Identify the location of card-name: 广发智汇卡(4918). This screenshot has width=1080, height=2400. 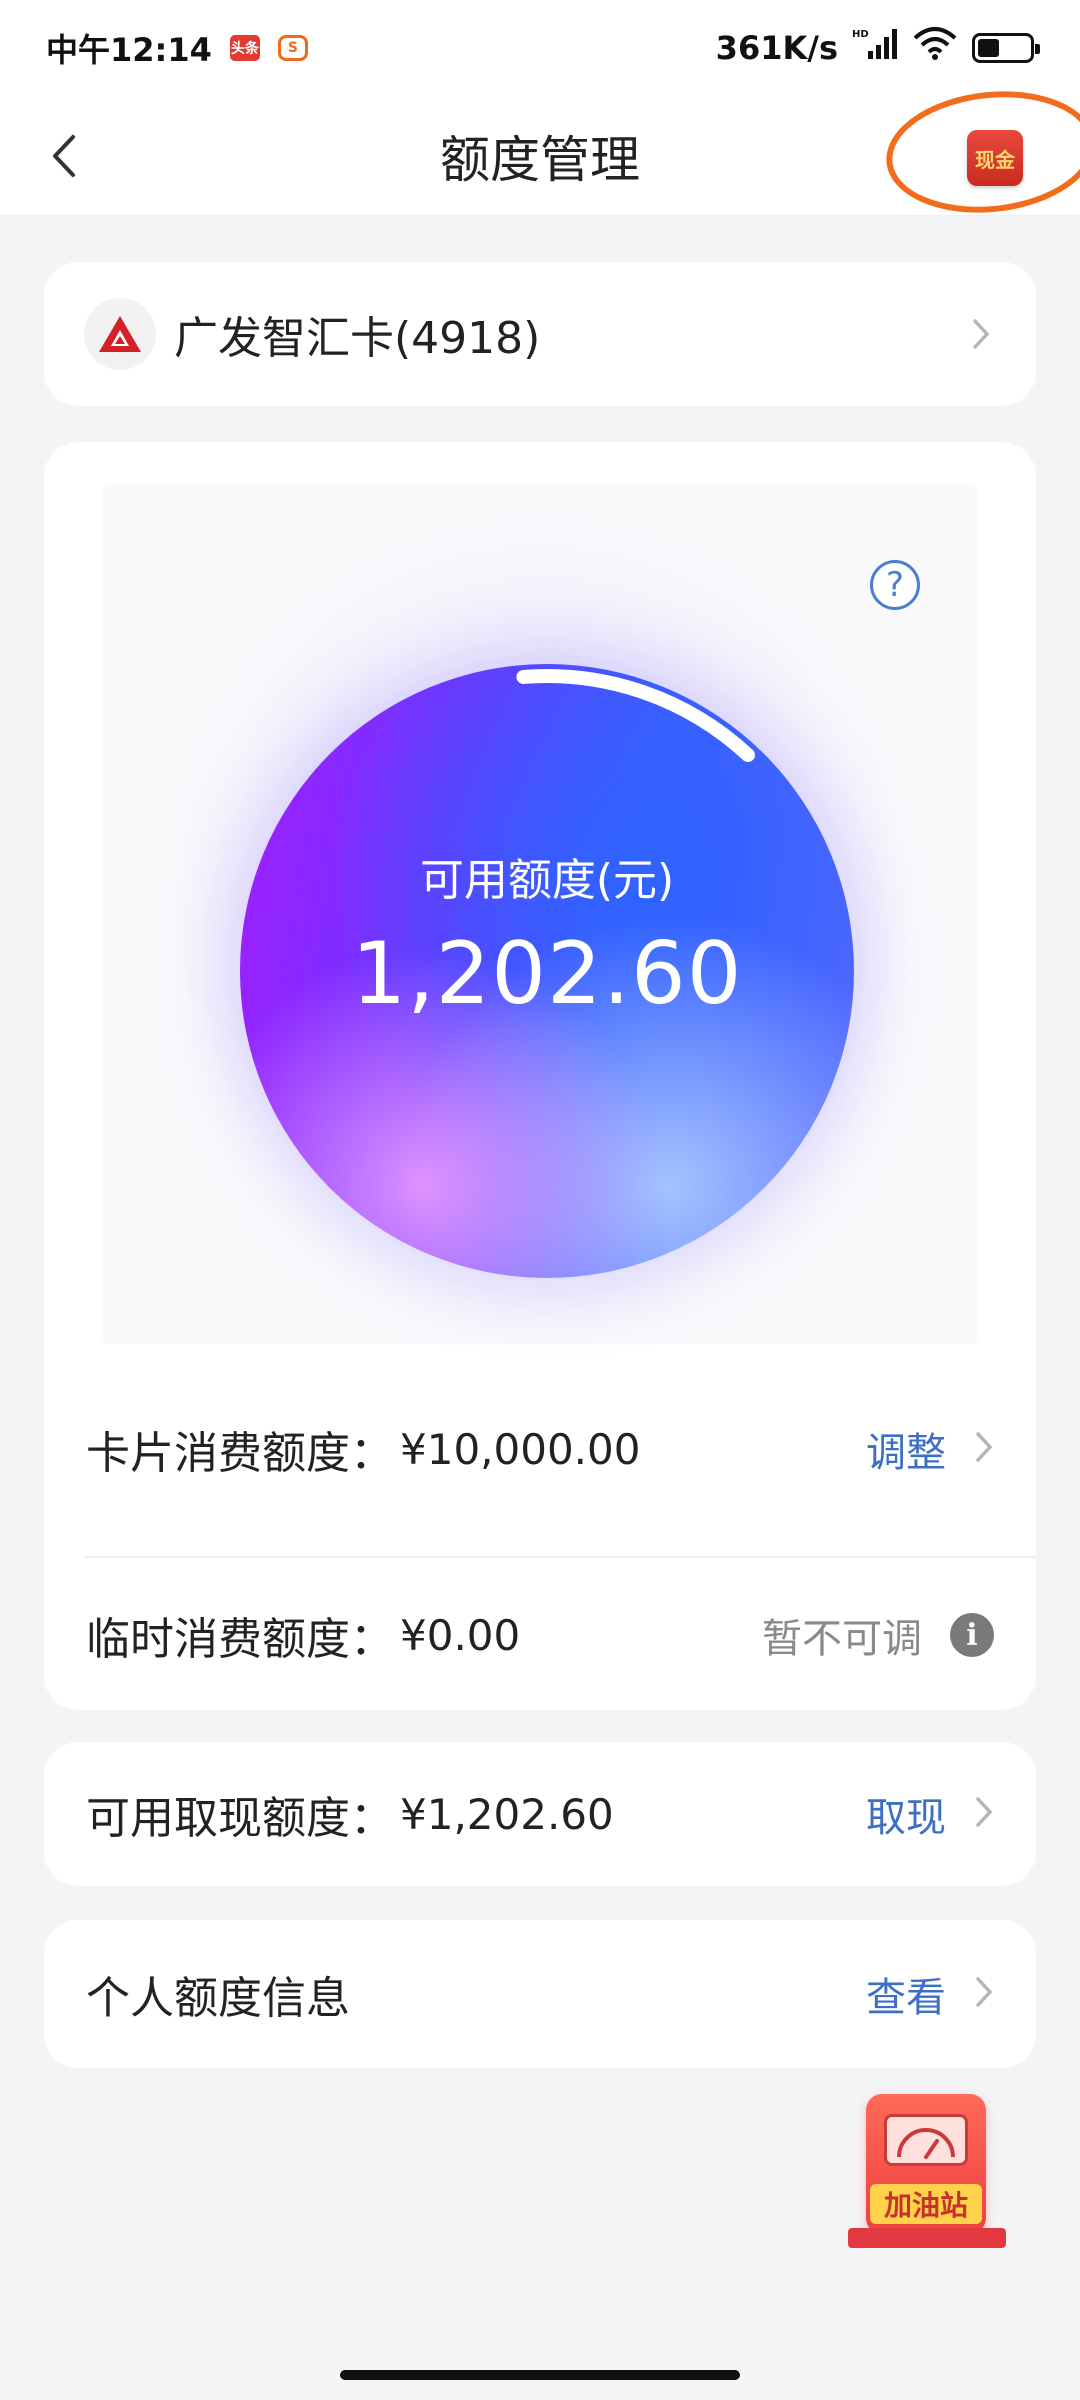
(357, 338).